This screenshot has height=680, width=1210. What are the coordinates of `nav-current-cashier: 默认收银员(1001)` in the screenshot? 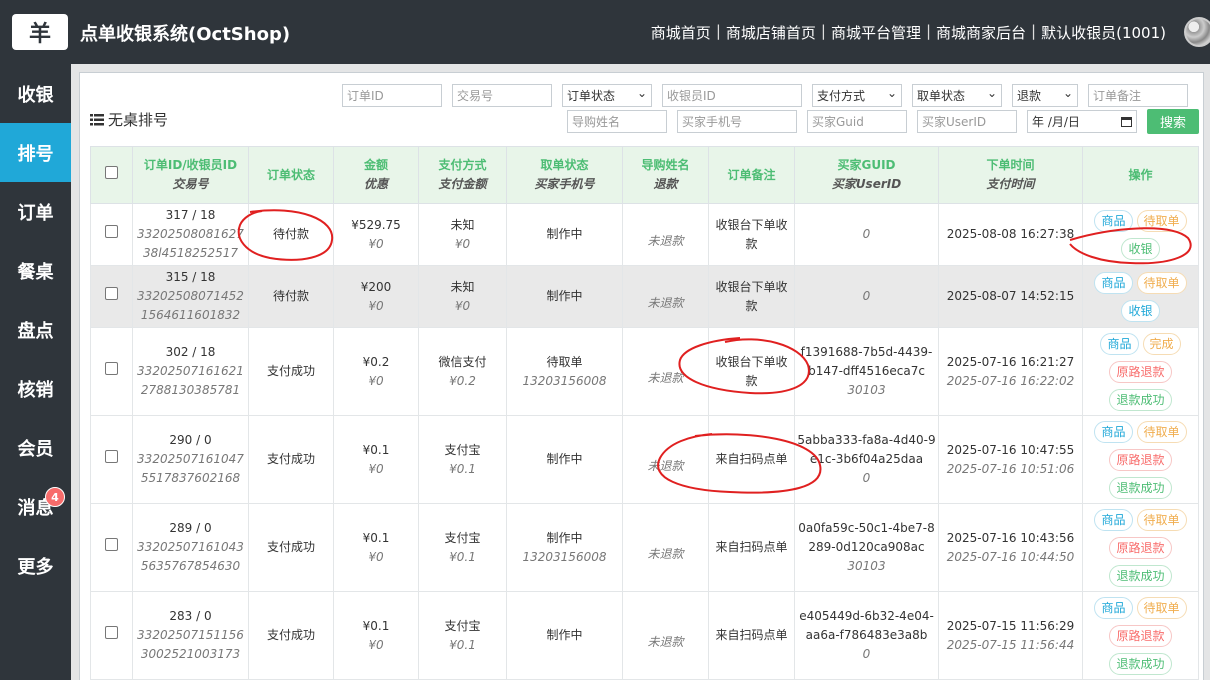 It's located at (1103, 32).